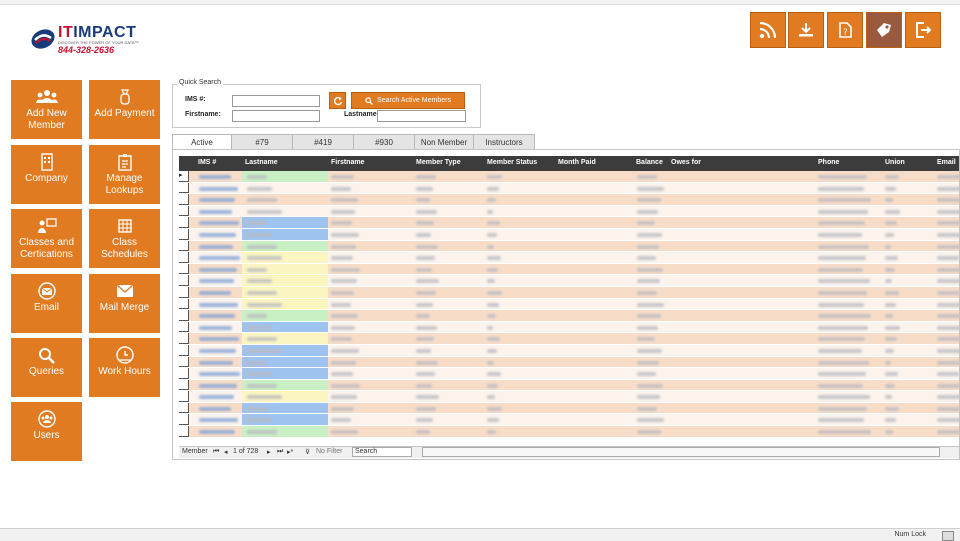 The height and width of the screenshot is (541, 960). Describe the element at coordinates (124, 226) in the screenshot. I see `calendar-icon` at that location.